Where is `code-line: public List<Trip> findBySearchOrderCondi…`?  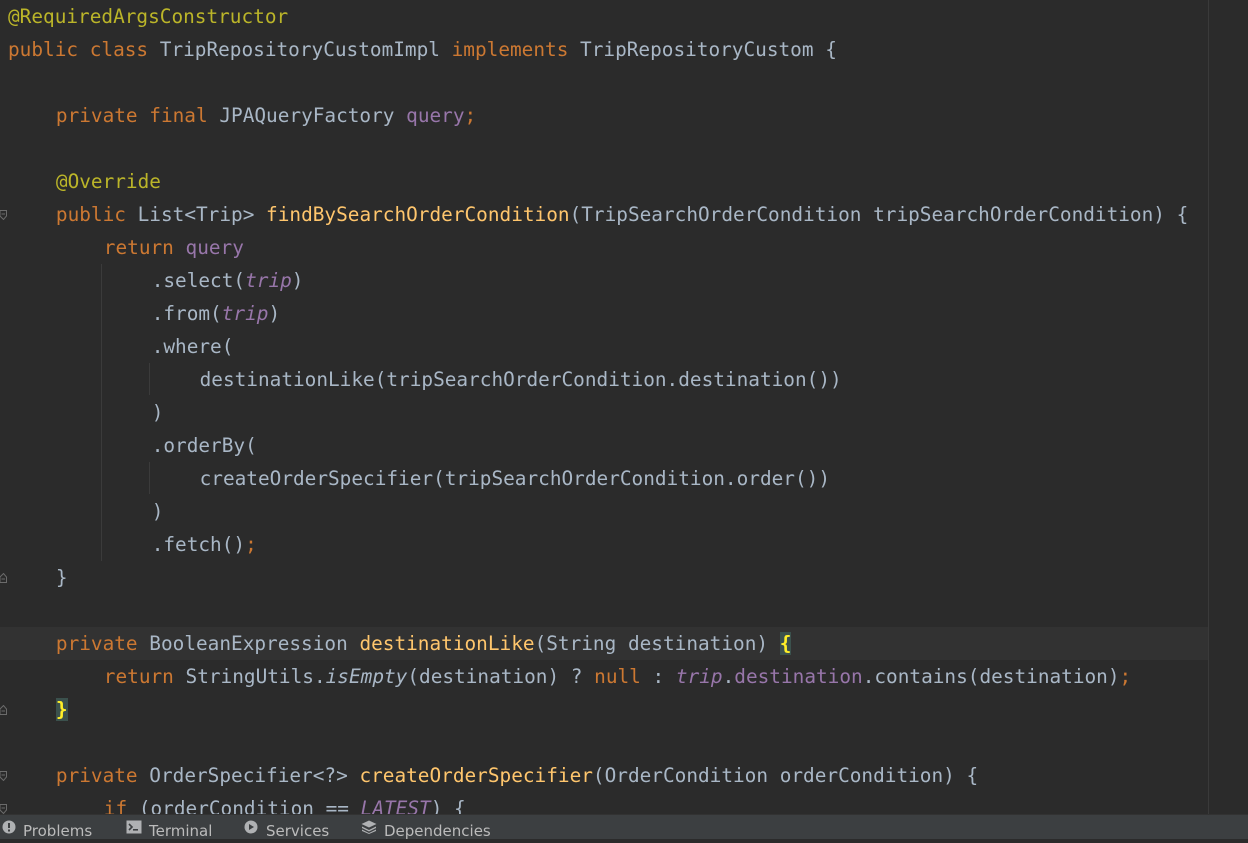
code-line: public List<Trip> findBySearchOrderCondi… is located at coordinates (604, 214).